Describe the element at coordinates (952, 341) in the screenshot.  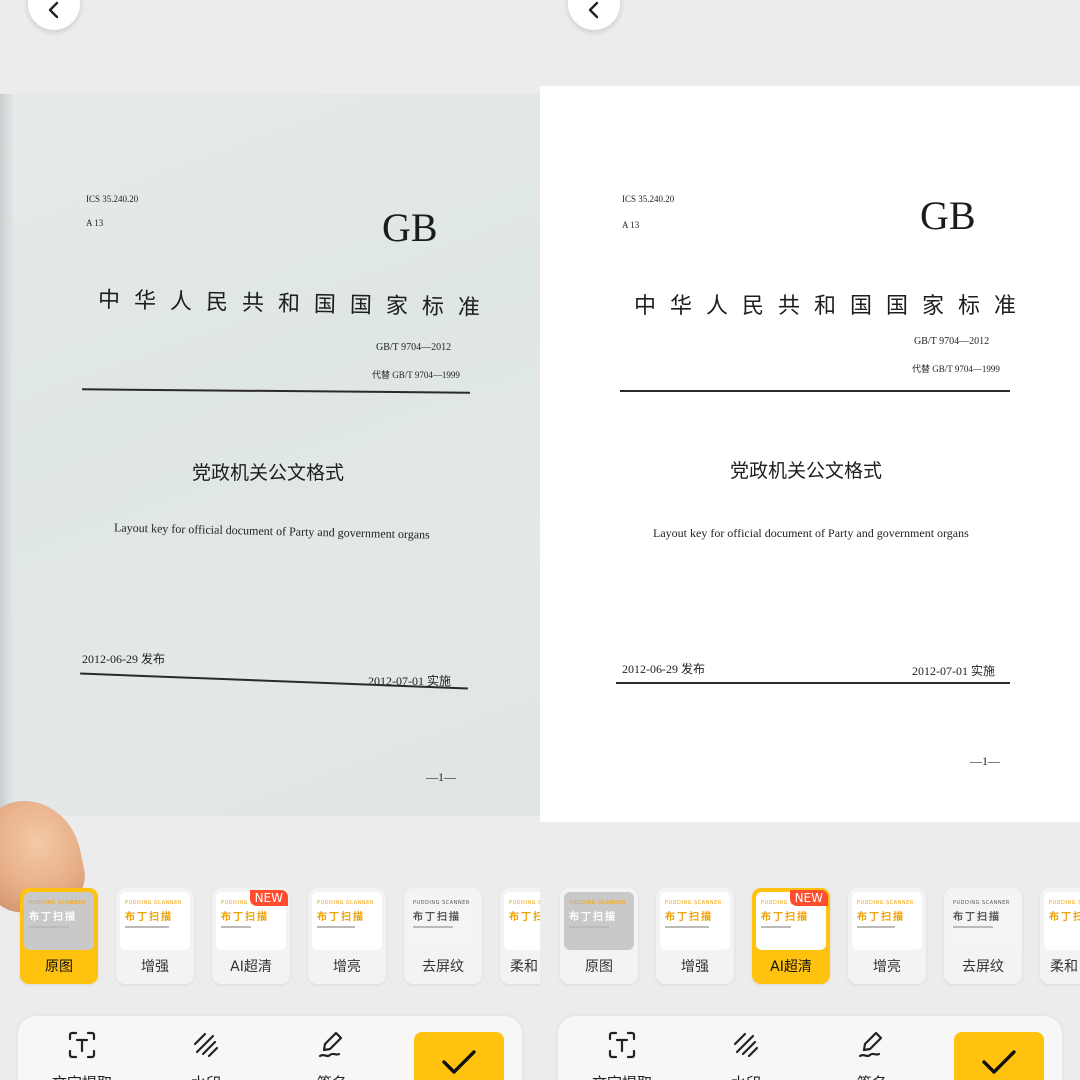
I see `standard-number: GB/T 9704—2012` at that location.